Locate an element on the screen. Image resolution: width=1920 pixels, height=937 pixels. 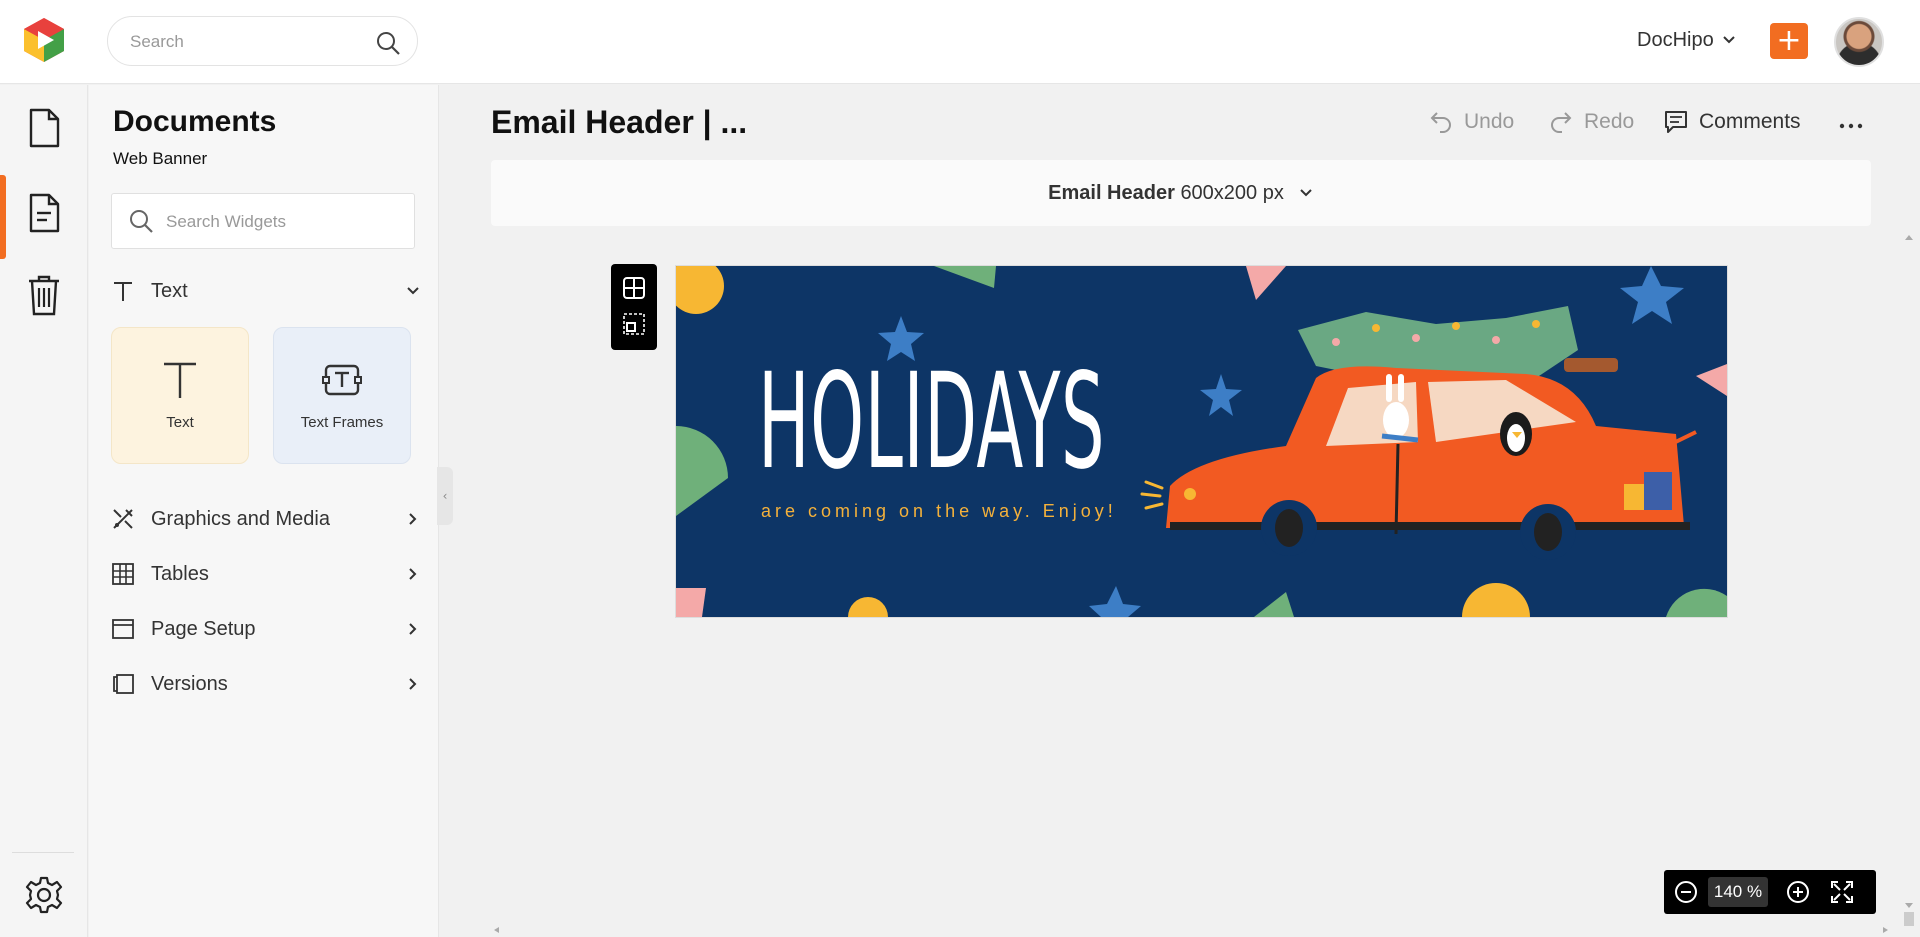
widget-search-input is located at coordinates (281, 222).